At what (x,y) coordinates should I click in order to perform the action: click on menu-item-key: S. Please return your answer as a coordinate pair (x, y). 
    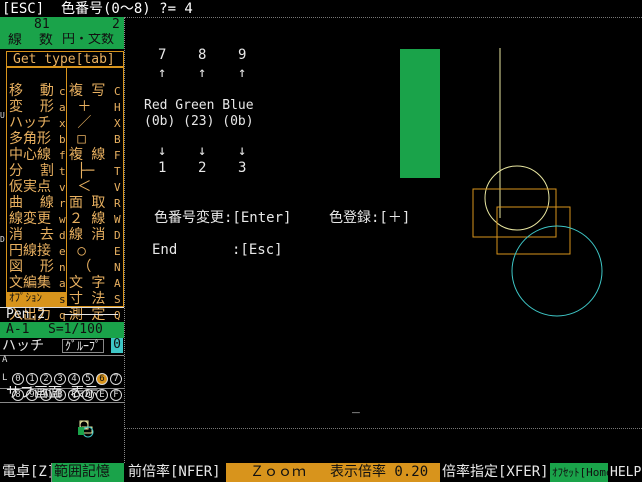
    Looking at the image, I should click on (117, 299).